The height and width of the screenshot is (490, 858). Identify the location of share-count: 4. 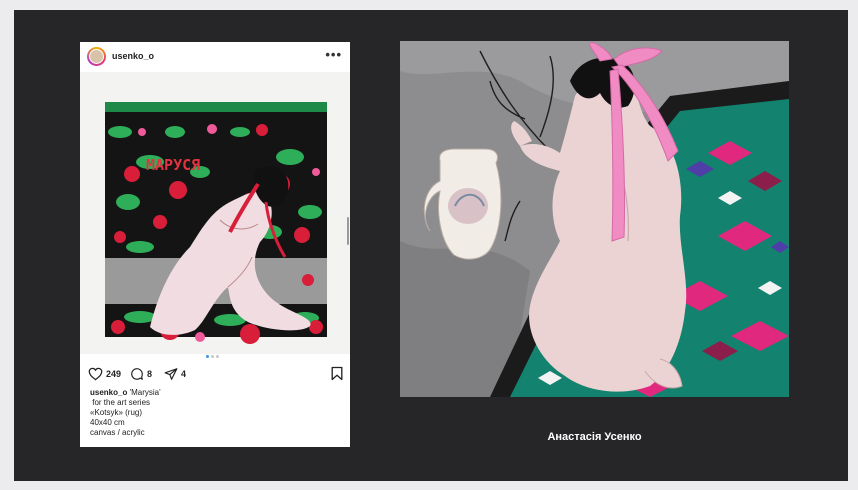
(184, 374).